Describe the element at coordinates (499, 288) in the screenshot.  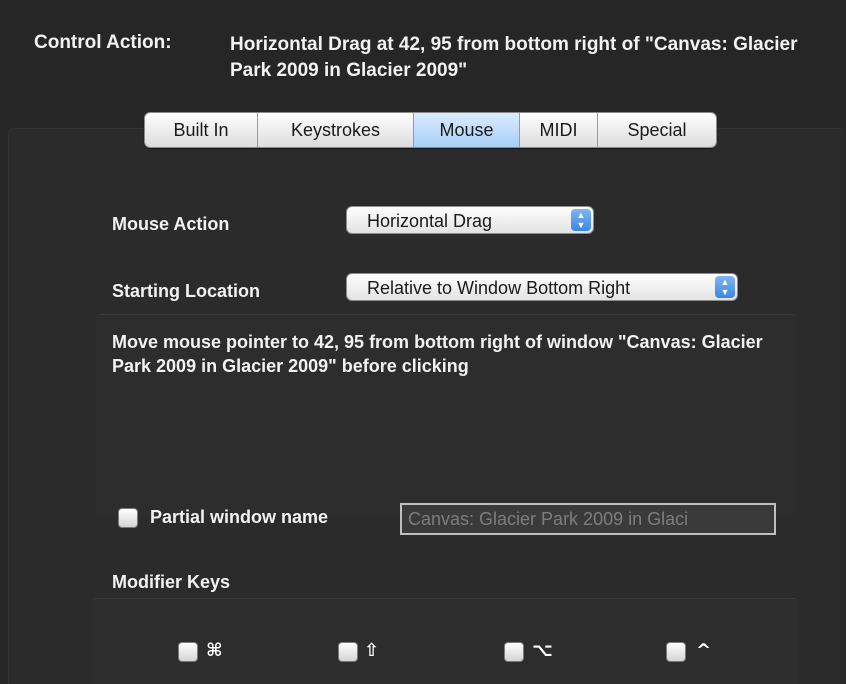
I see `starting-location-value: Relative to Window Bottom Right` at that location.